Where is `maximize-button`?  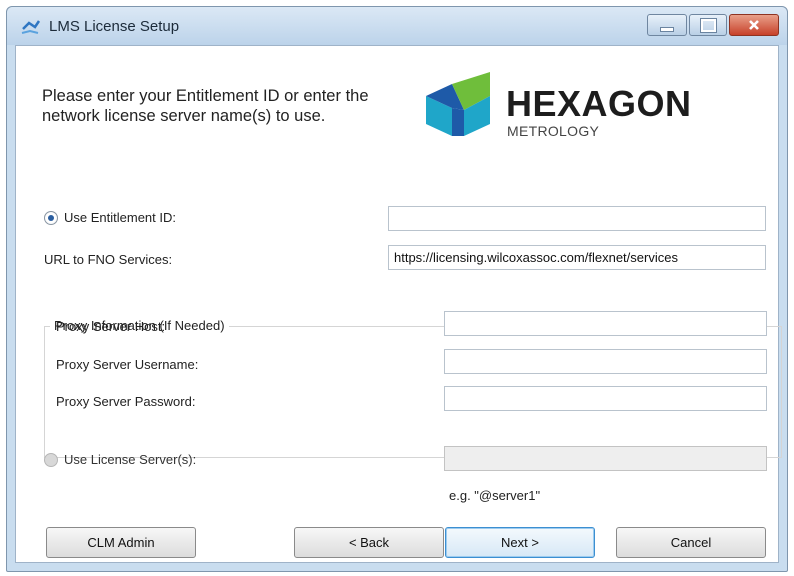
maximize-button is located at coordinates (708, 25).